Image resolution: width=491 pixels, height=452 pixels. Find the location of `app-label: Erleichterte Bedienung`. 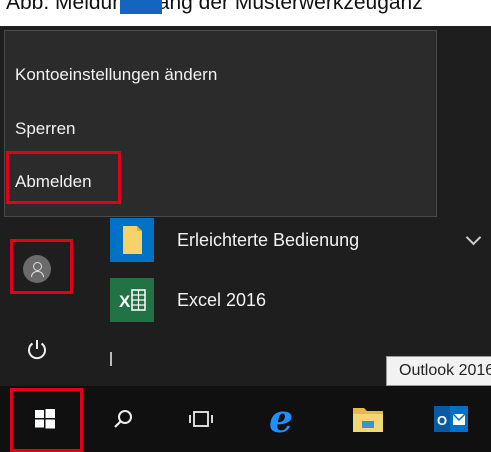

app-label: Erleichterte Bedienung is located at coordinates (268, 240).